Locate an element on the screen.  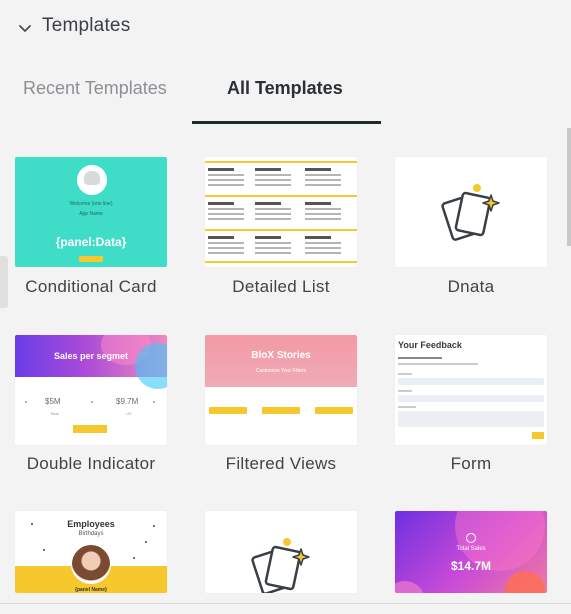
preview-sub: US is located at coordinates (129, 413).